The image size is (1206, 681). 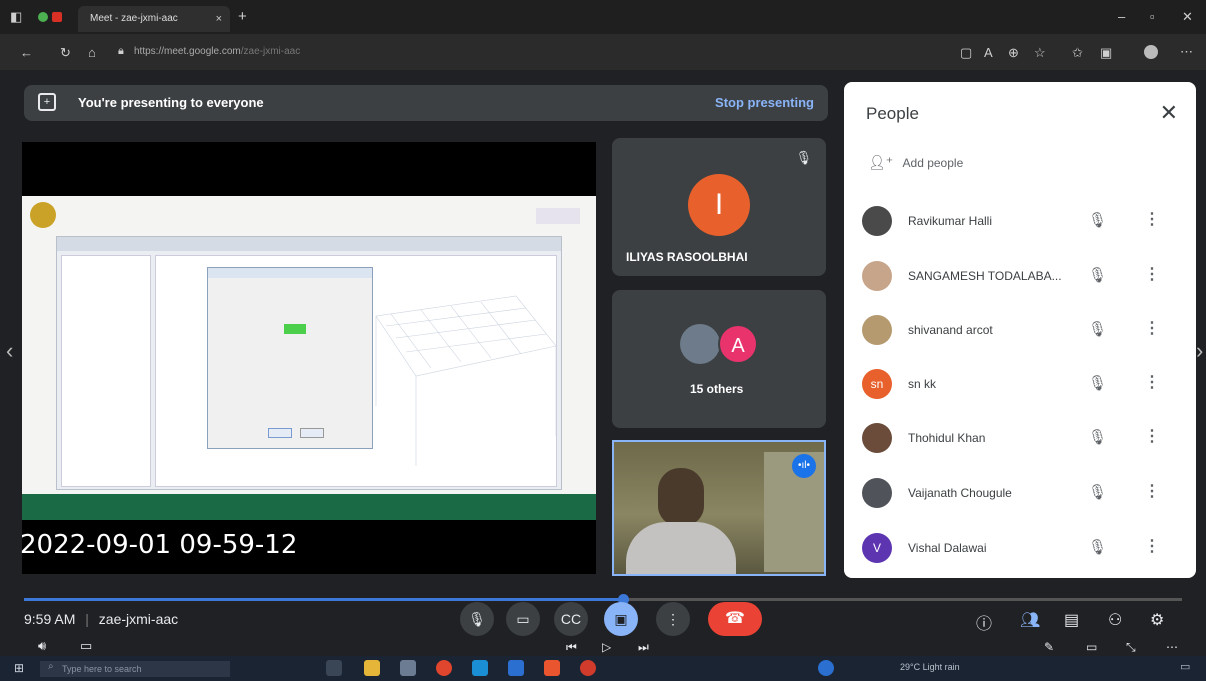 What do you see at coordinates (1152, 16) in the screenshot?
I see `maximize-button: ▫` at bounding box center [1152, 16].